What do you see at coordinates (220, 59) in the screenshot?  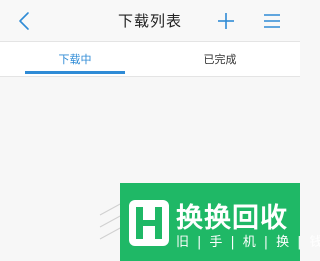 I see `tab-completed: 已完成` at bounding box center [220, 59].